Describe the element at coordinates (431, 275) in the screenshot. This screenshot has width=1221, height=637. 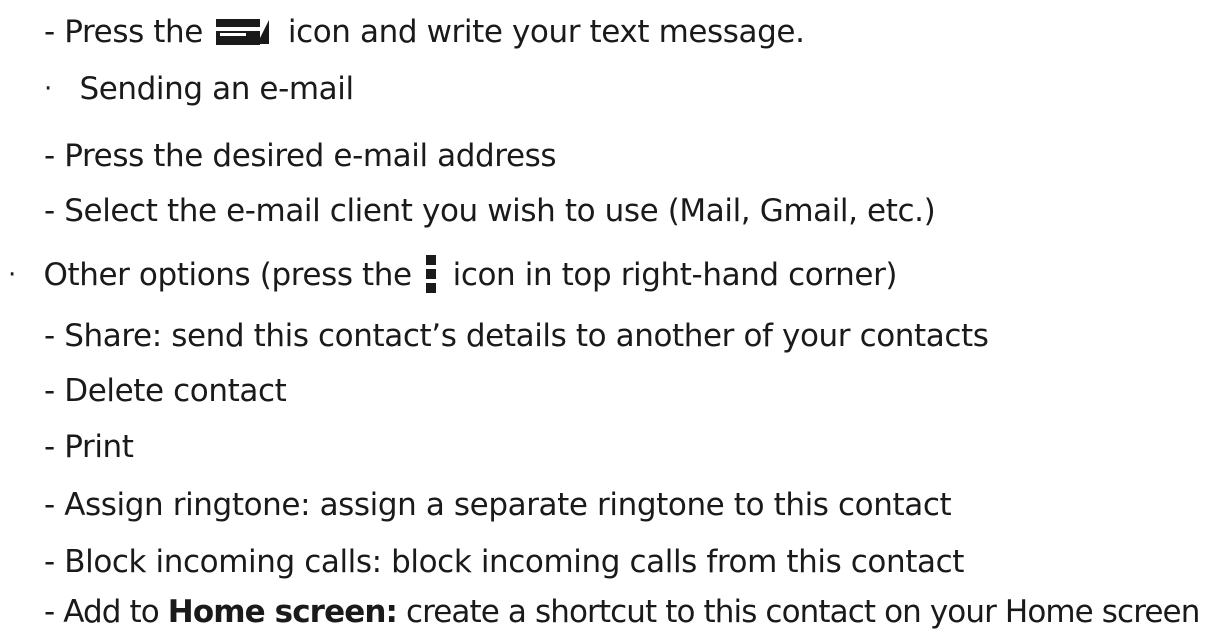
I see `overflow-menu-icon` at that location.